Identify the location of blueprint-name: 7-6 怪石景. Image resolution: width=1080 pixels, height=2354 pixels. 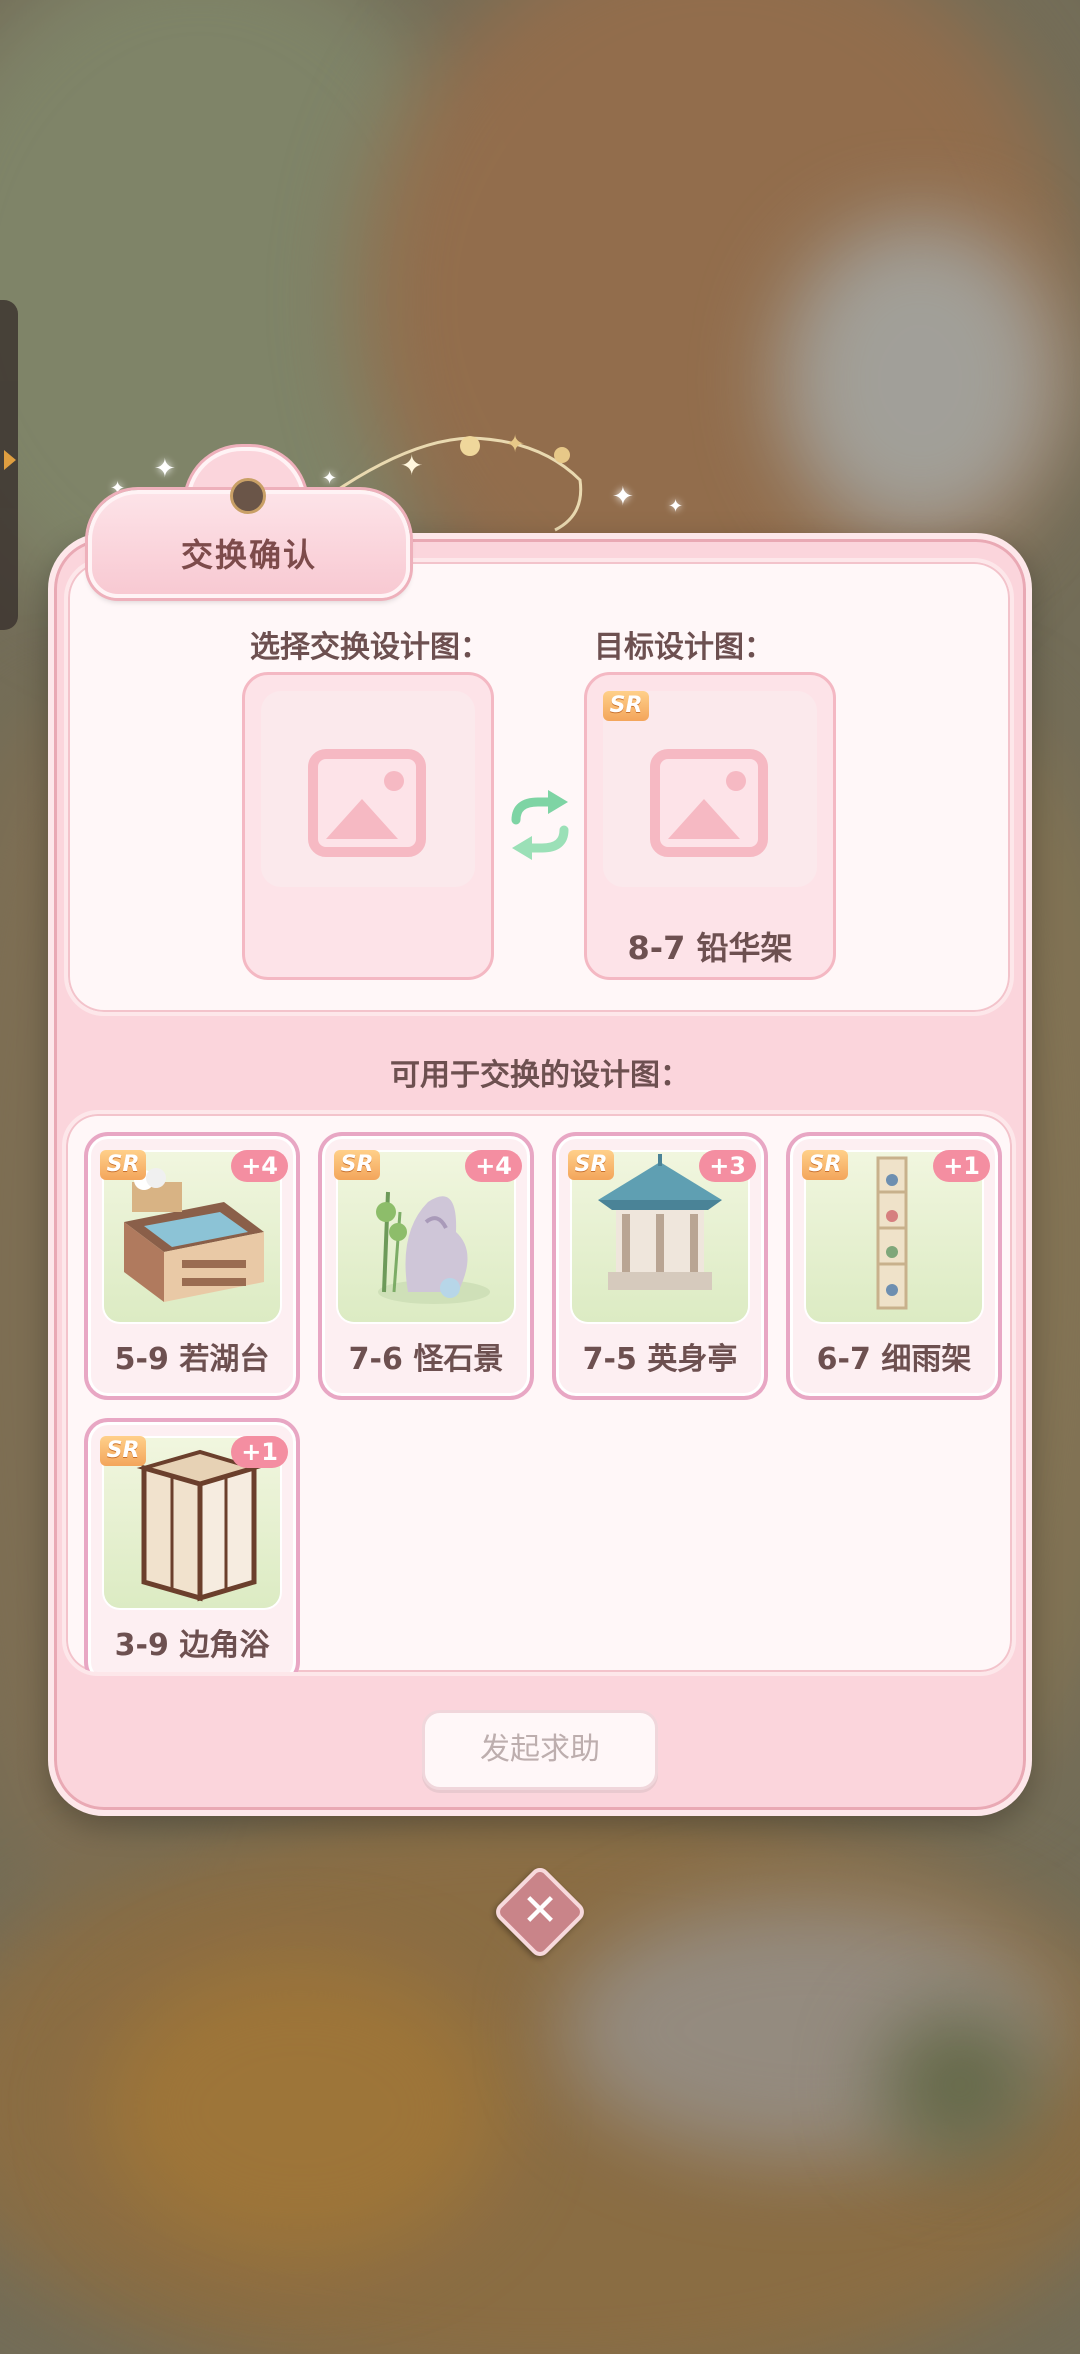
(426, 1359).